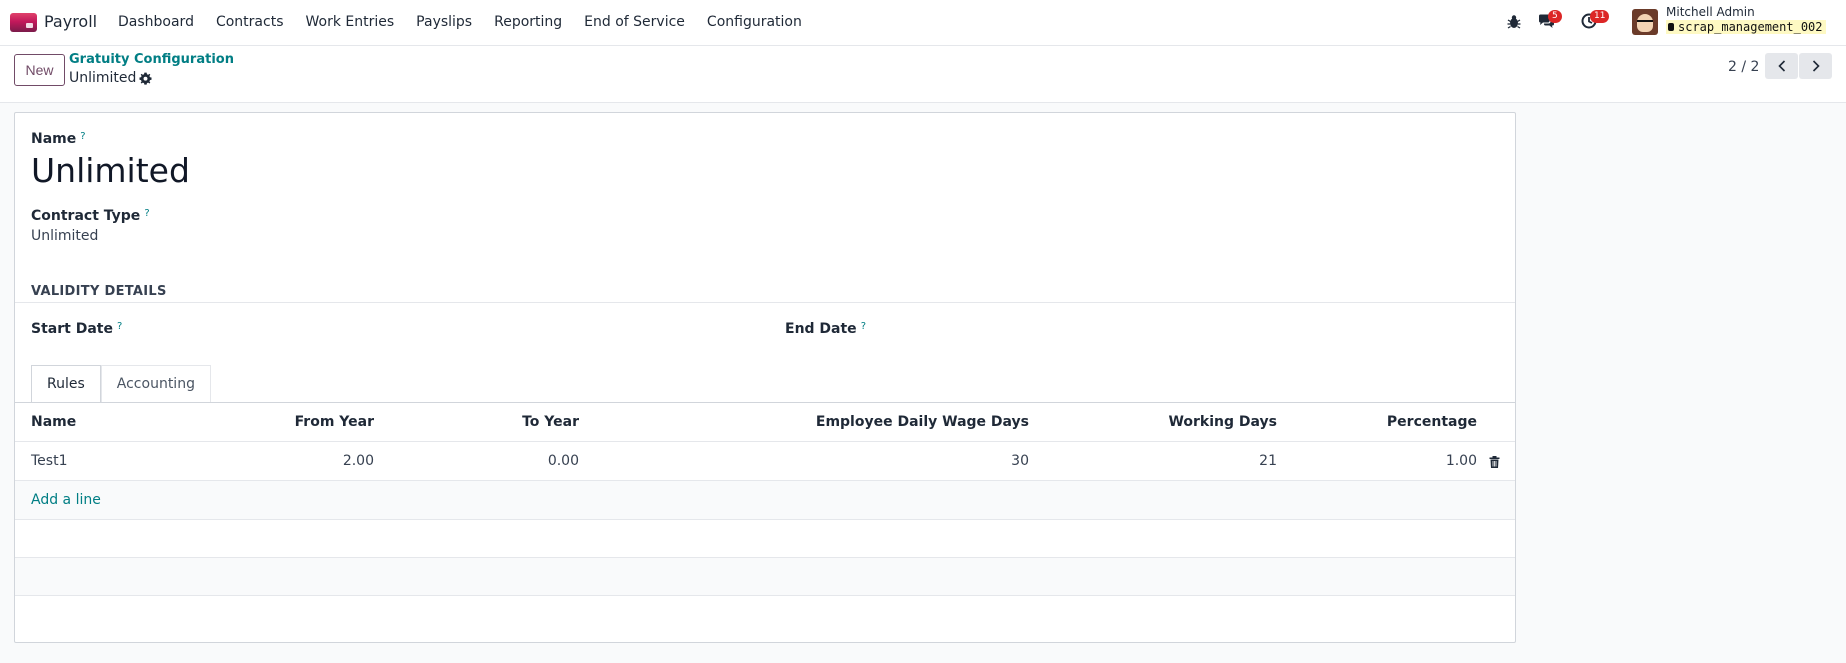  Describe the element at coordinates (70, 21) in the screenshot. I see `app-name: Payroll` at that location.